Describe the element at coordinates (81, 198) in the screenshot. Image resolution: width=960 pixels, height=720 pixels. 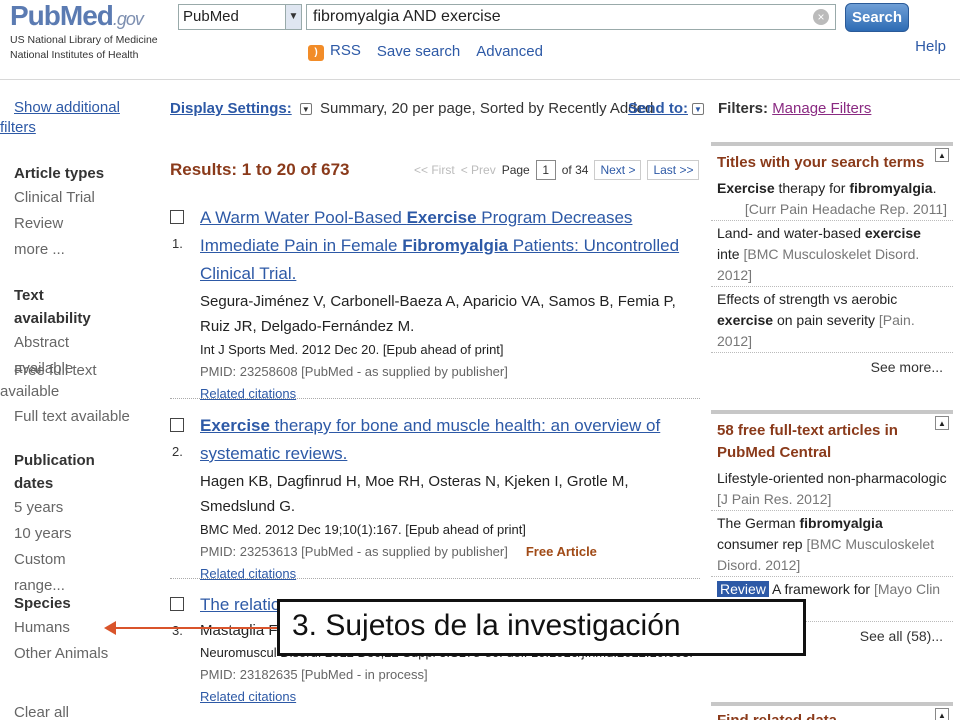
I see `filter-clinical-trial: Clinical Trial` at that location.